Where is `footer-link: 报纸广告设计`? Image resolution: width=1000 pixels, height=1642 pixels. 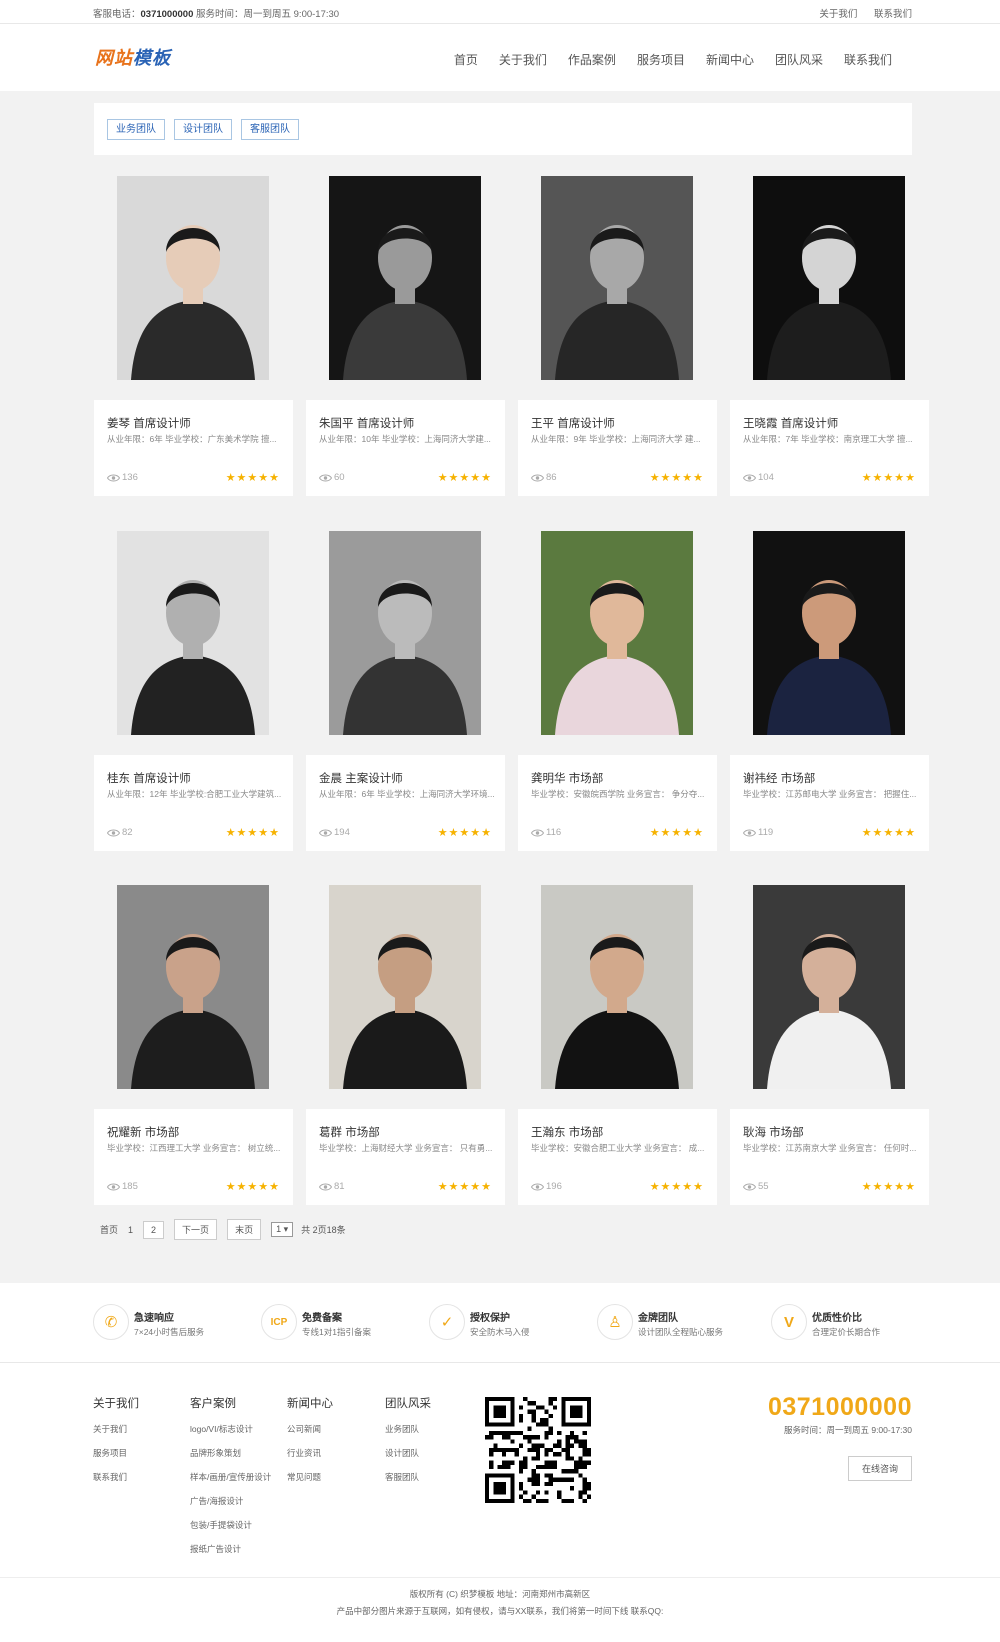 footer-link: 报纸广告设计 is located at coordinates (230, 1549).